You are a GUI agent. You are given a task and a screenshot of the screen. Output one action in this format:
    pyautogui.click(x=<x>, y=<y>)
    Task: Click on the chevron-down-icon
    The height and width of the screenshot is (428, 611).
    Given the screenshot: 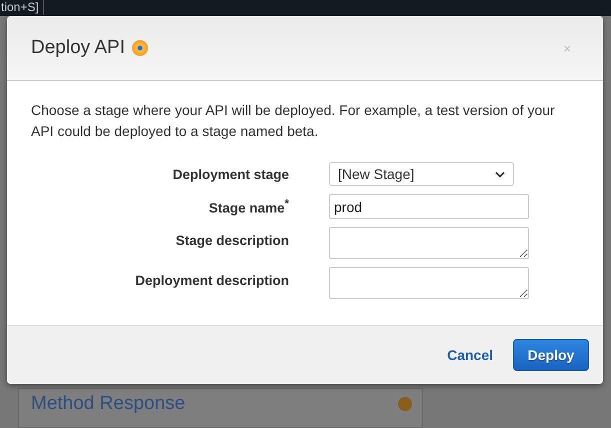 What is the action you would take?
    pyautogui.click(x=500, y=174)
    